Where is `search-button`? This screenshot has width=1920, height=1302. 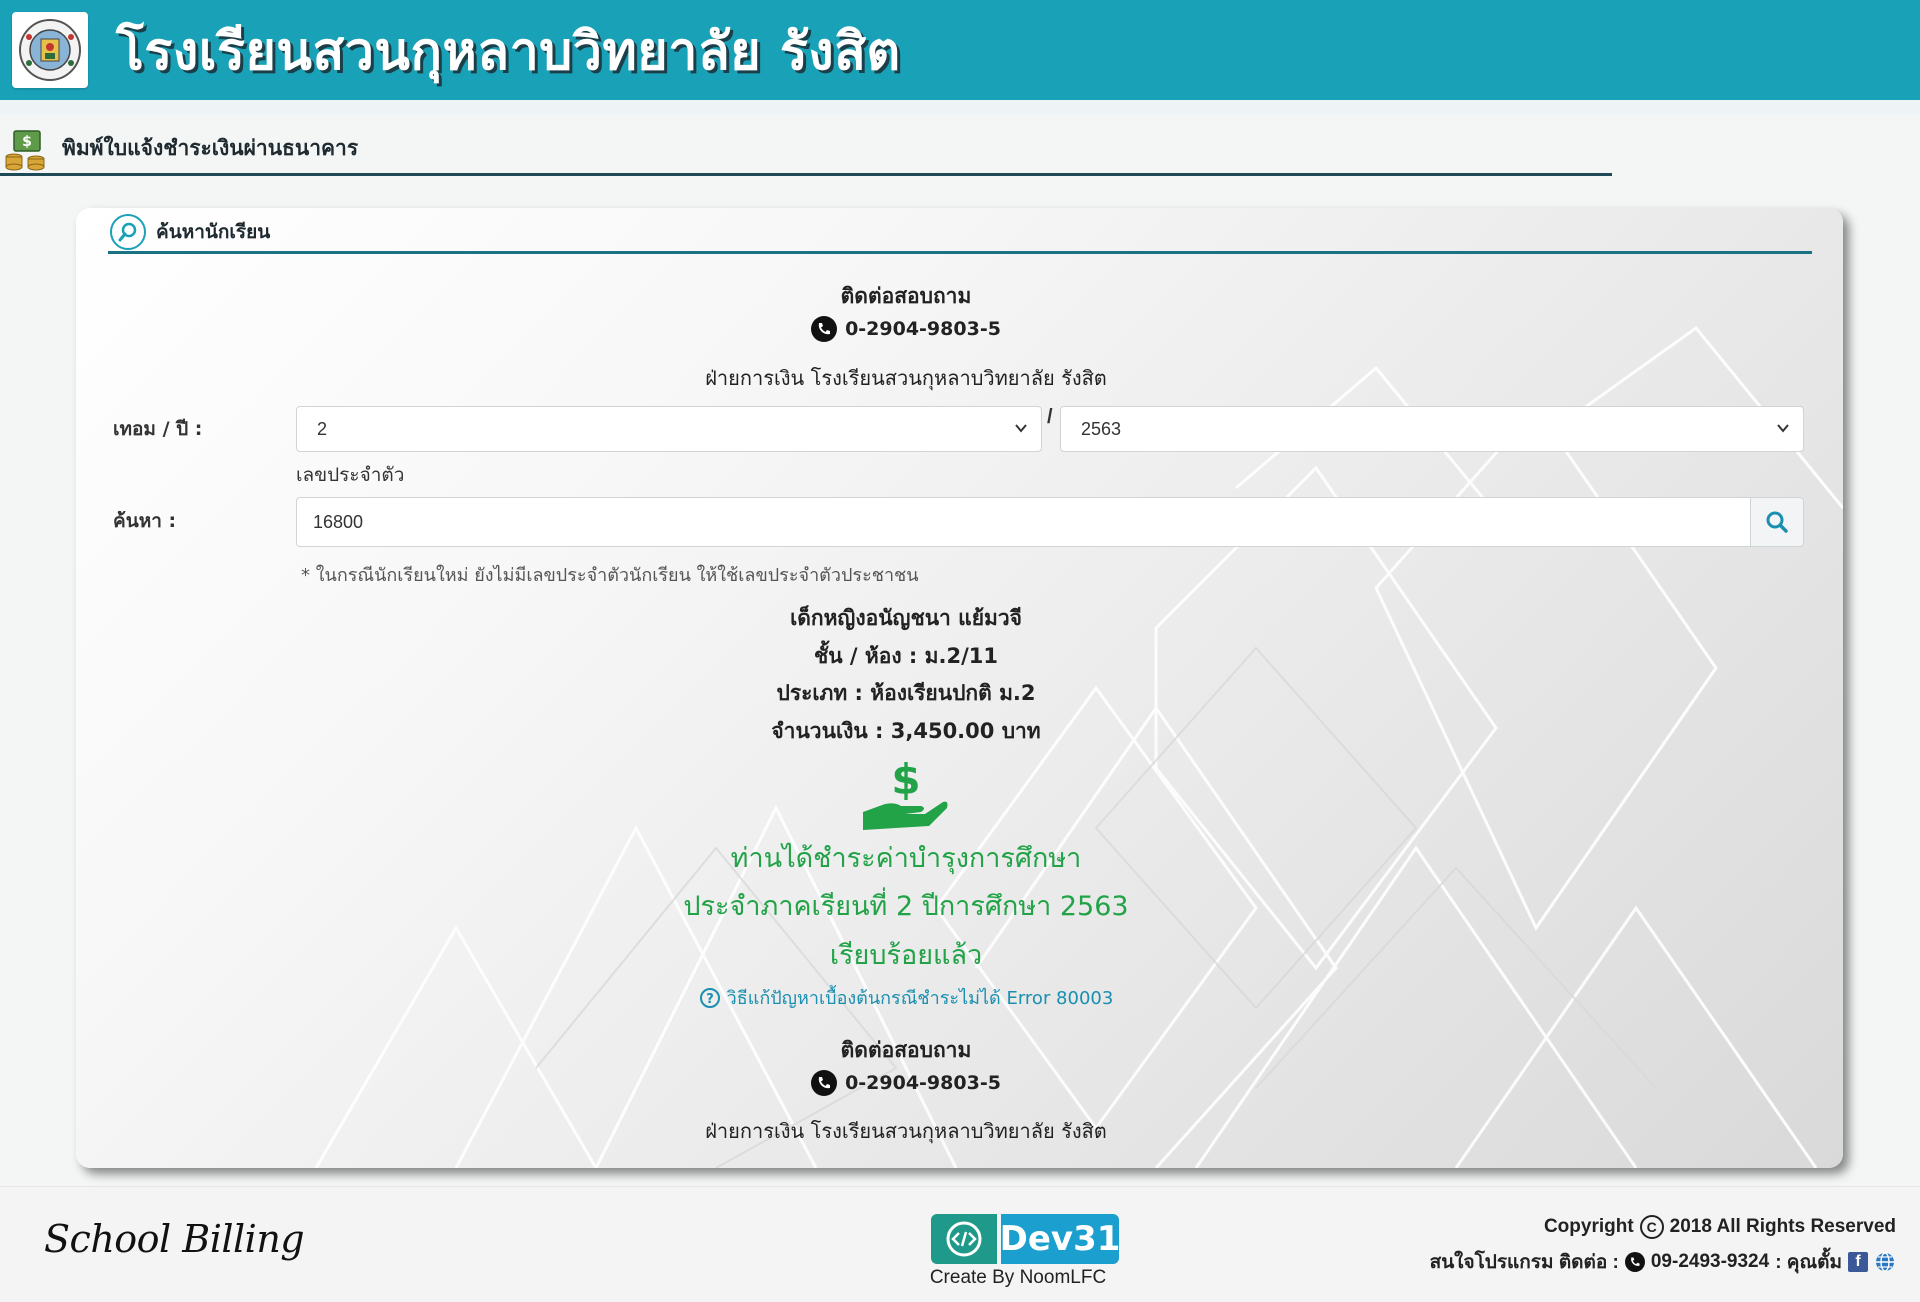
search-button is located at coordinates (1777, 522).